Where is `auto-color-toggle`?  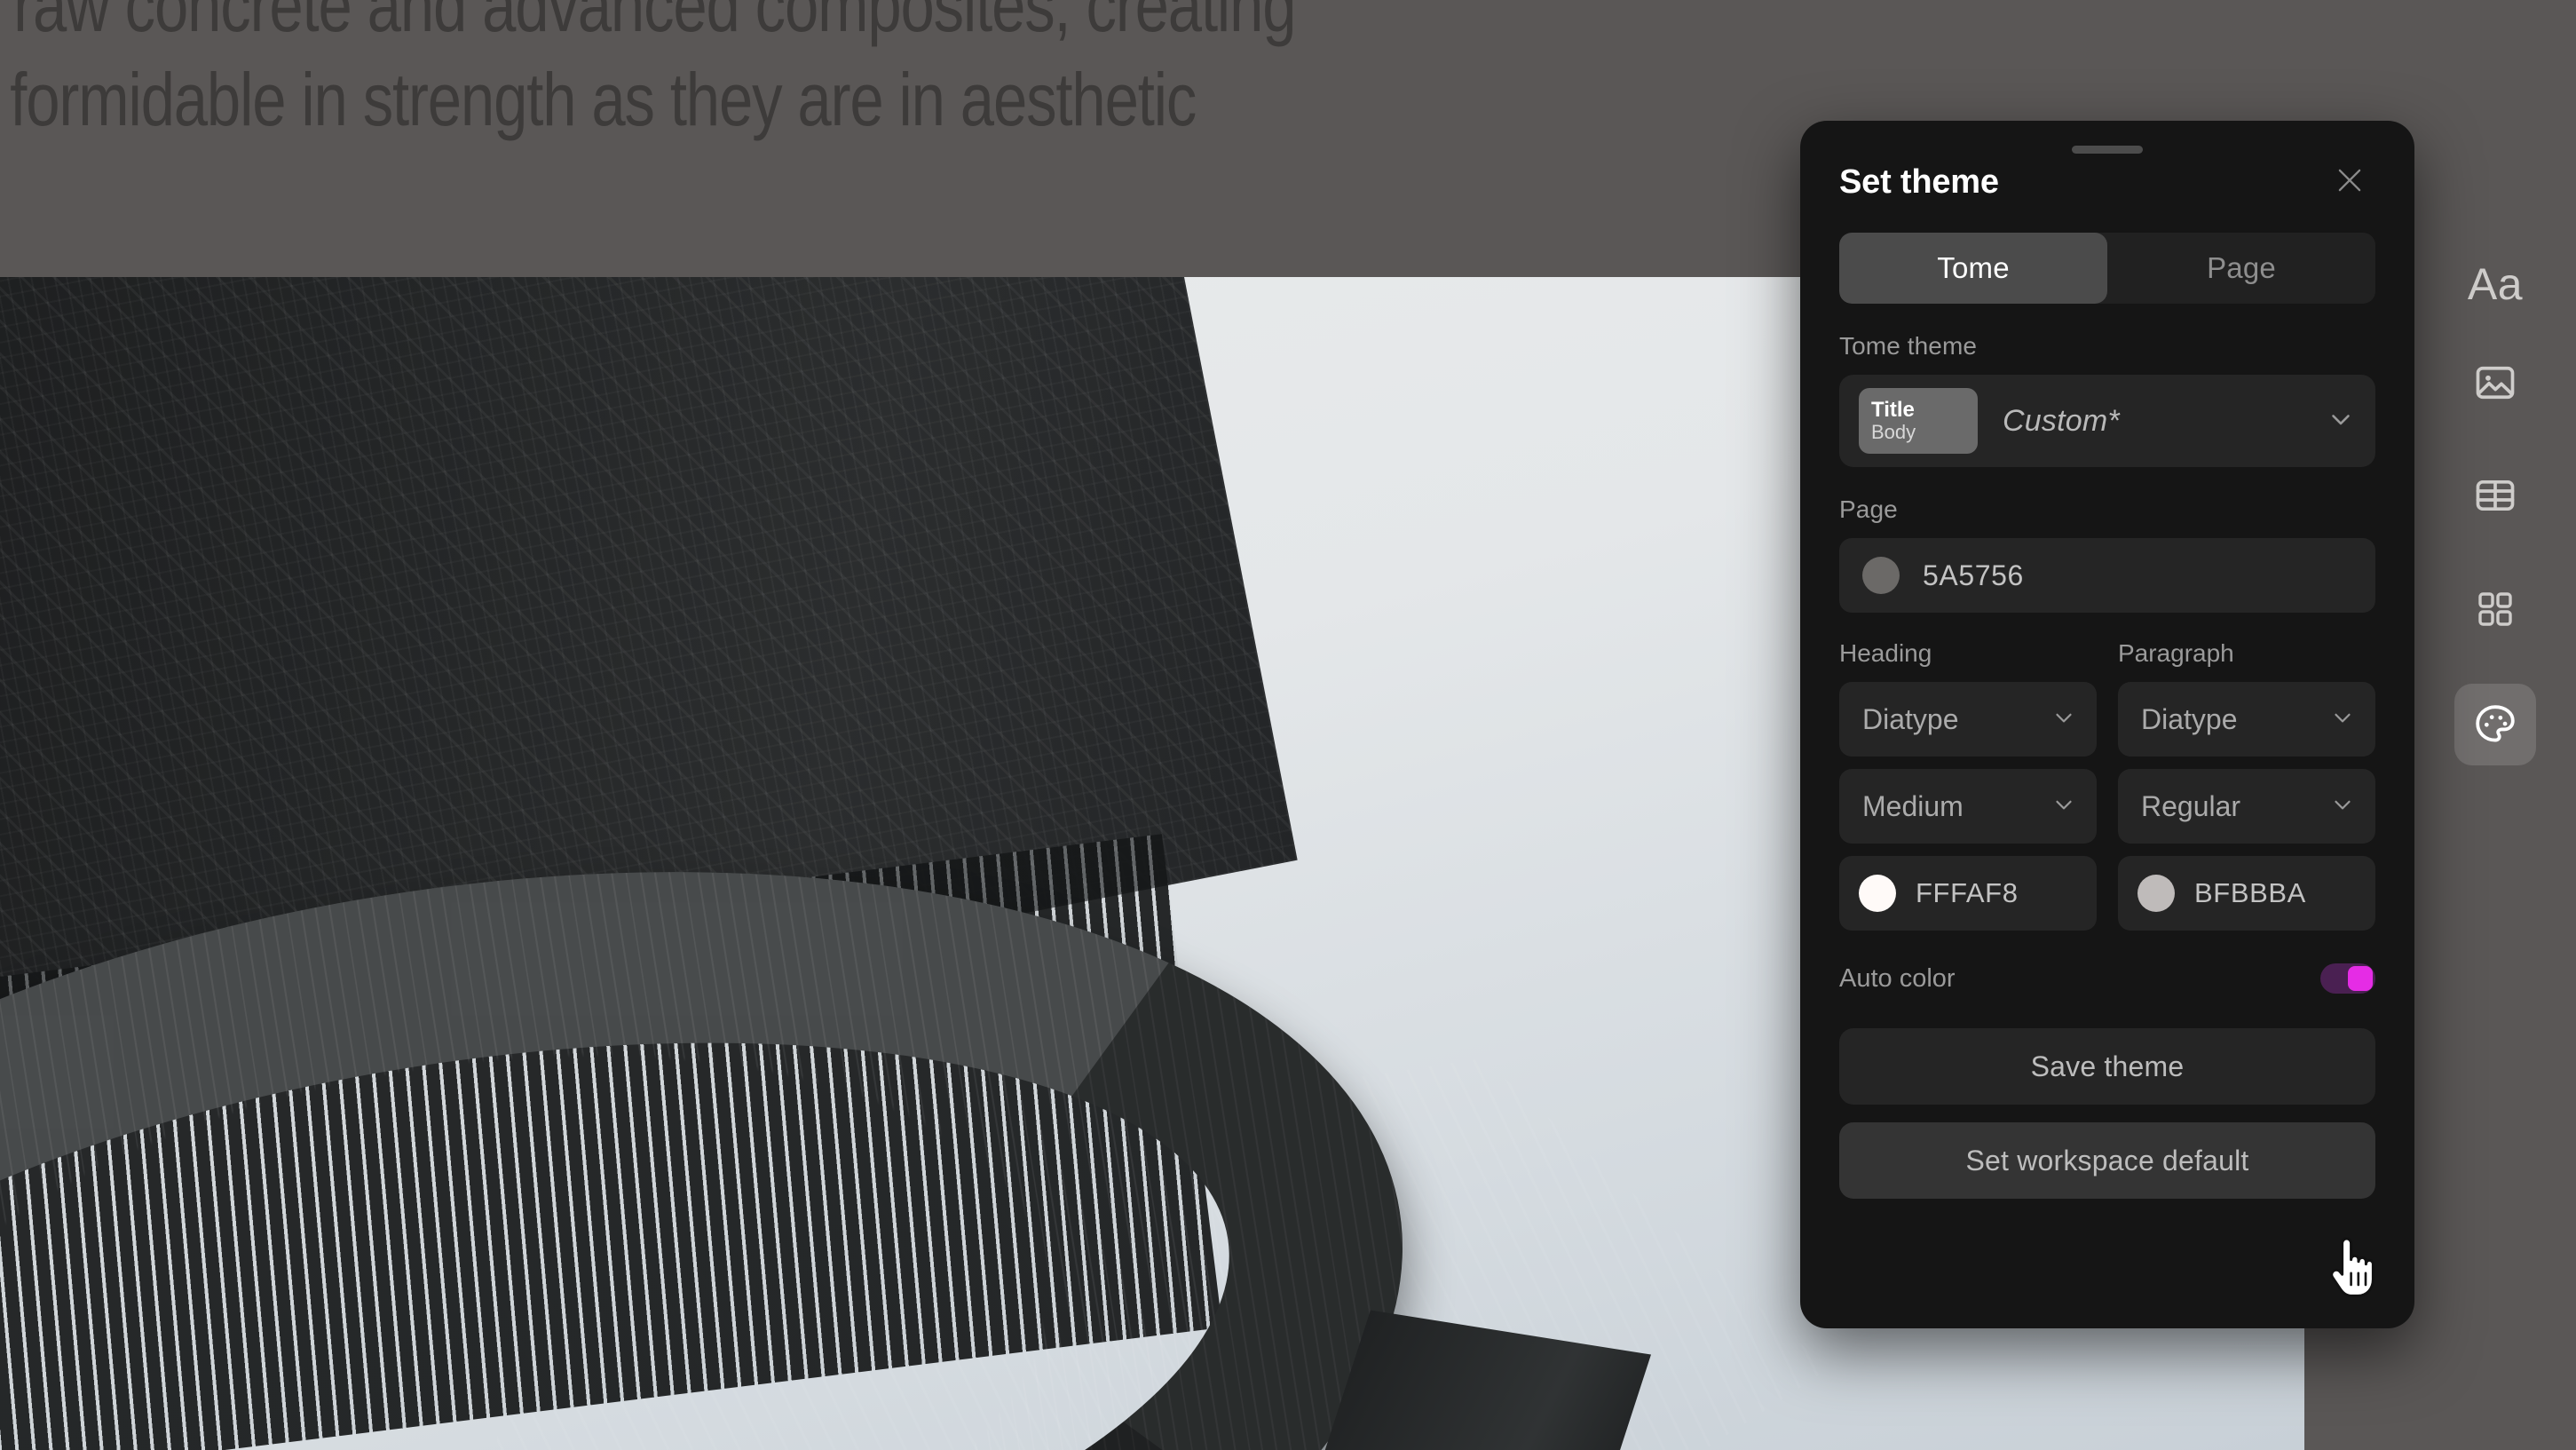
auto-color-toggle is located at coordinates (2347, 979).